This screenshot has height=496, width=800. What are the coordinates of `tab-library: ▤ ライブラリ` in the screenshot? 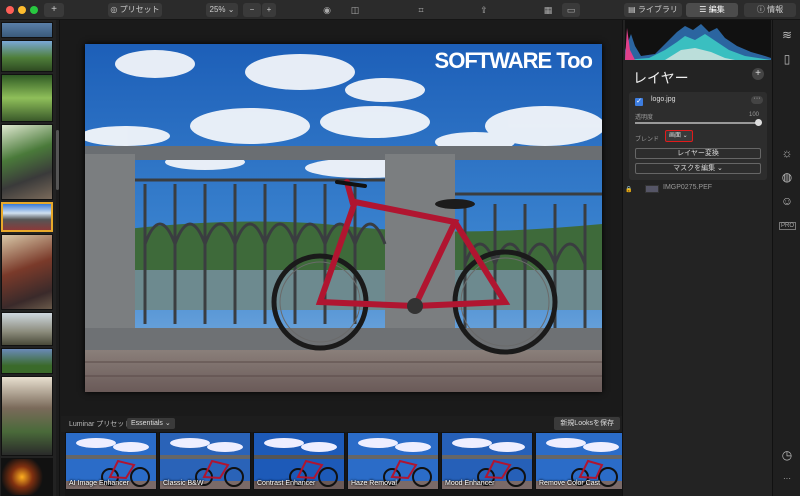 It's located at (653, 10).